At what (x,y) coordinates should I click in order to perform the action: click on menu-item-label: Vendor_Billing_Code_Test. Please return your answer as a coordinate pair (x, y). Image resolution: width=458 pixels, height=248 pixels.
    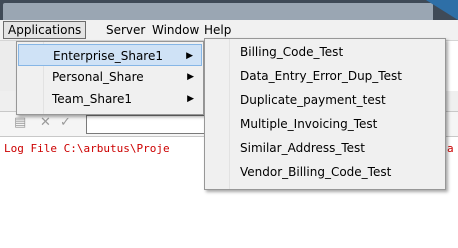
    Looking at the image, I should click on (316, 172).